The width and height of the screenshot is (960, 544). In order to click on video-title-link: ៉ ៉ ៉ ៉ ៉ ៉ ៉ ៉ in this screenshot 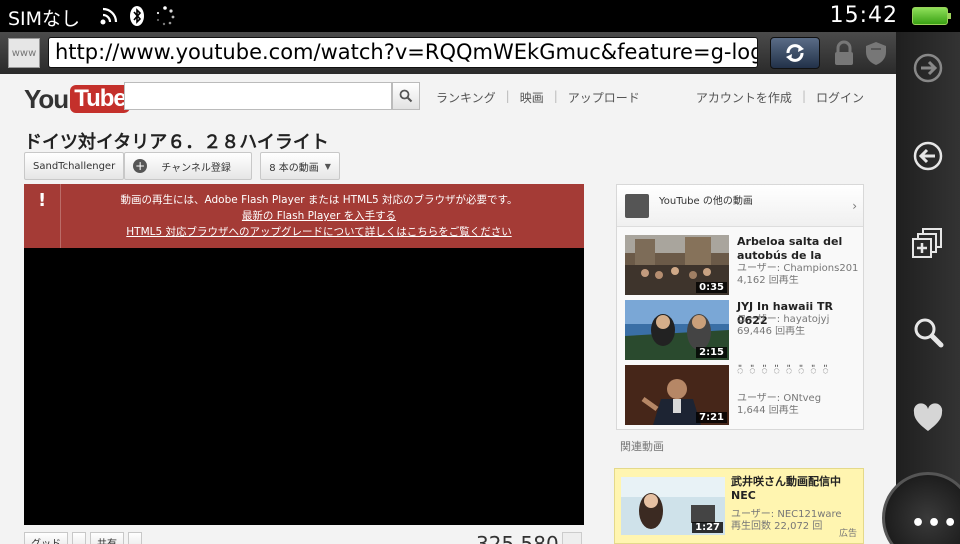, I will do `click(798, 372)`.